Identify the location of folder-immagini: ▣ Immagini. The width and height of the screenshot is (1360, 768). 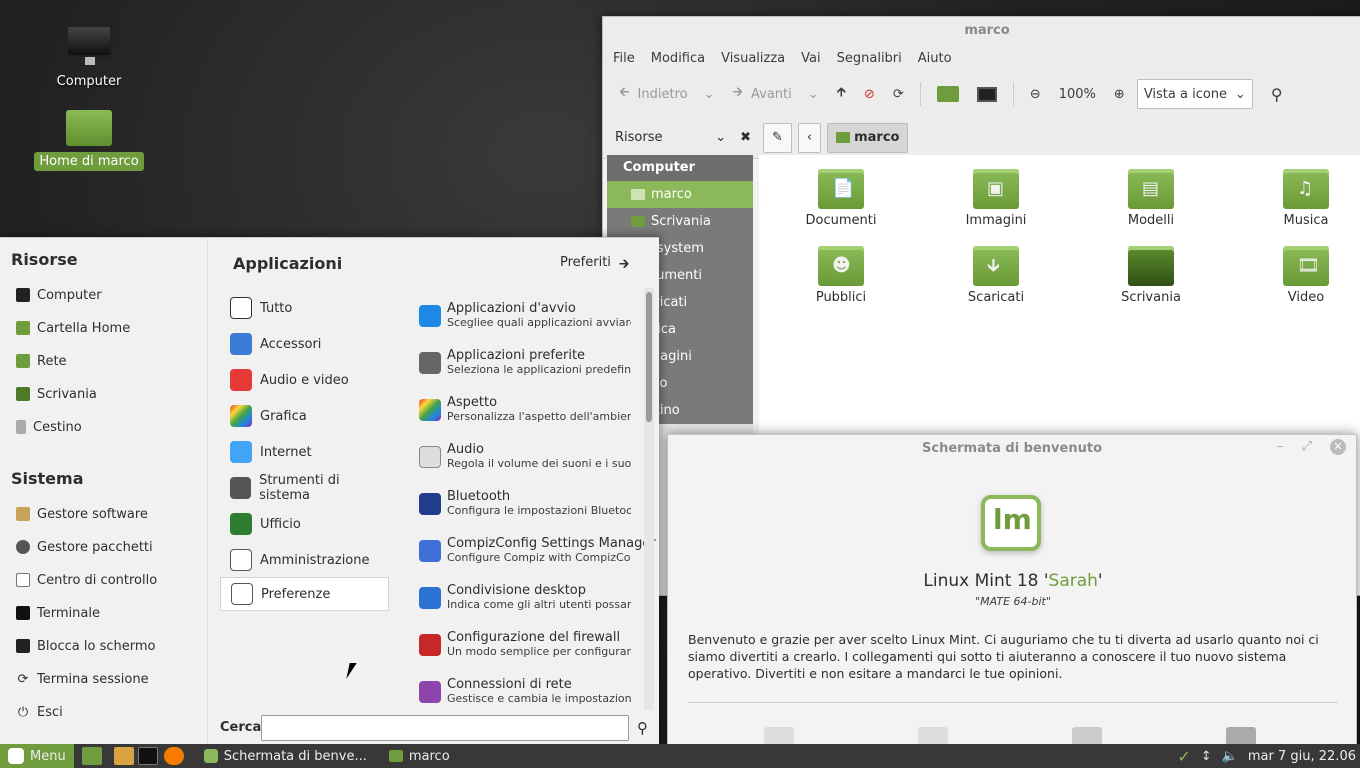
(996, 198).